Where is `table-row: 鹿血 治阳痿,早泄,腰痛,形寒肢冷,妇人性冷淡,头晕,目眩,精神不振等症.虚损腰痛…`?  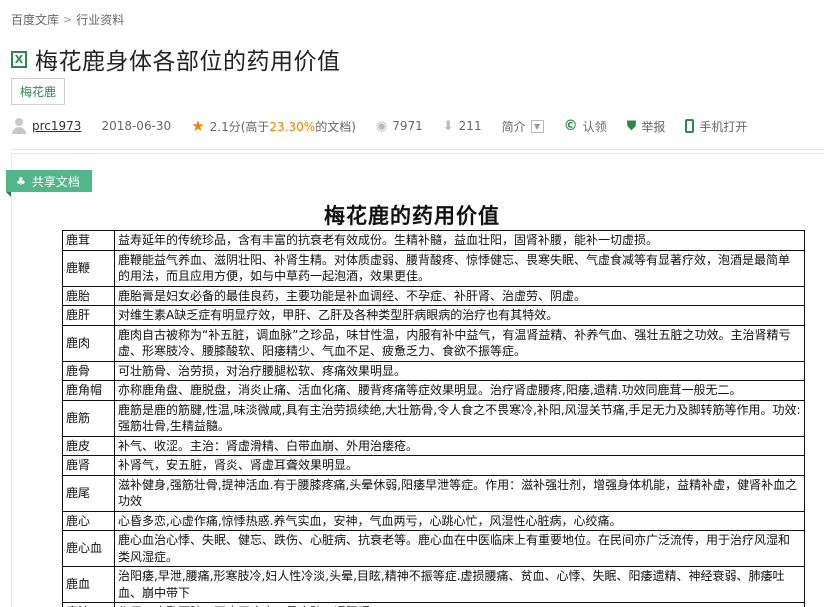 table-row: 鹿血 治阳痿,早泄,腰痛,形寒肢冷,妇人性冷淡,头晕,目眩,精神不振等症.虚损腰痛… is located at coordinates (433, 584).